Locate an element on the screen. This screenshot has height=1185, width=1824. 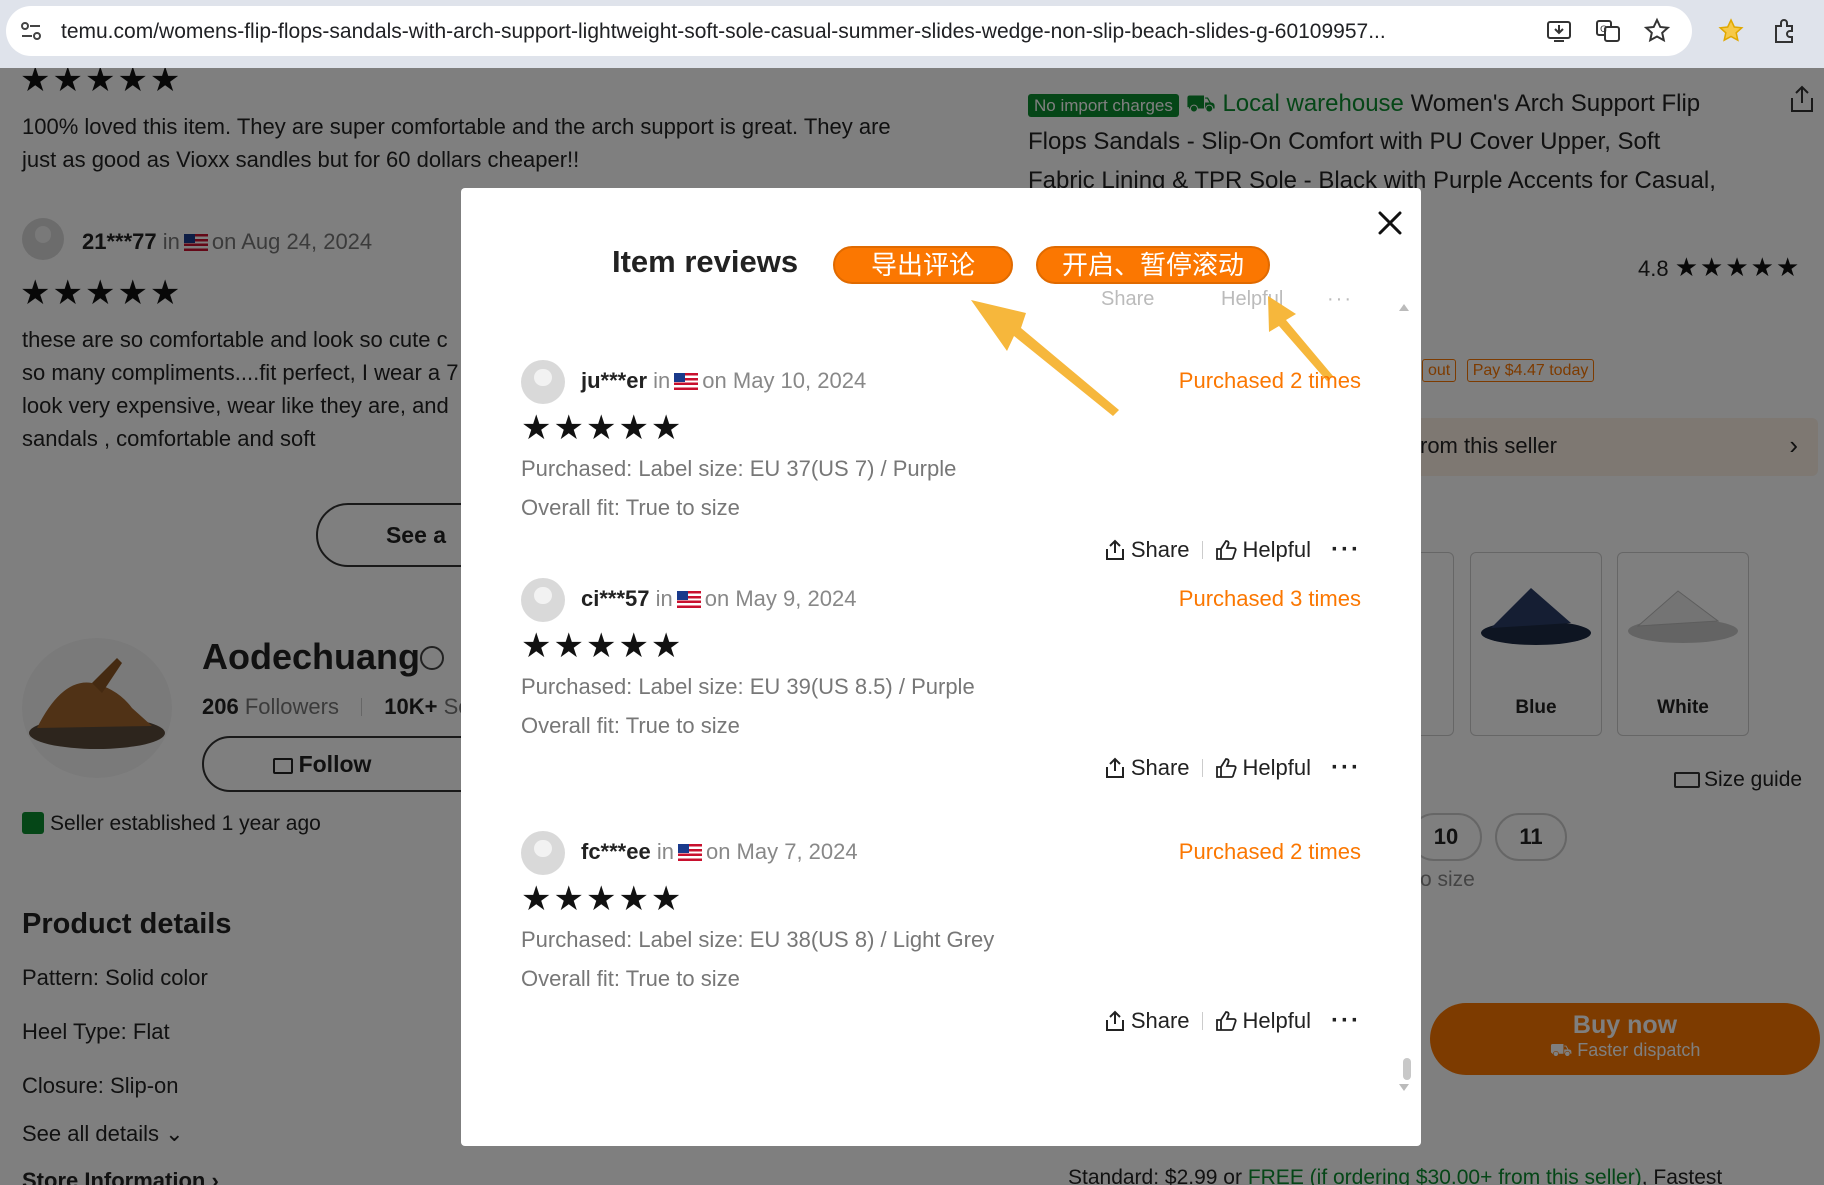
reviewer-header: ci***57 in on May 9, 2024 is located at coordinates (718, 599).